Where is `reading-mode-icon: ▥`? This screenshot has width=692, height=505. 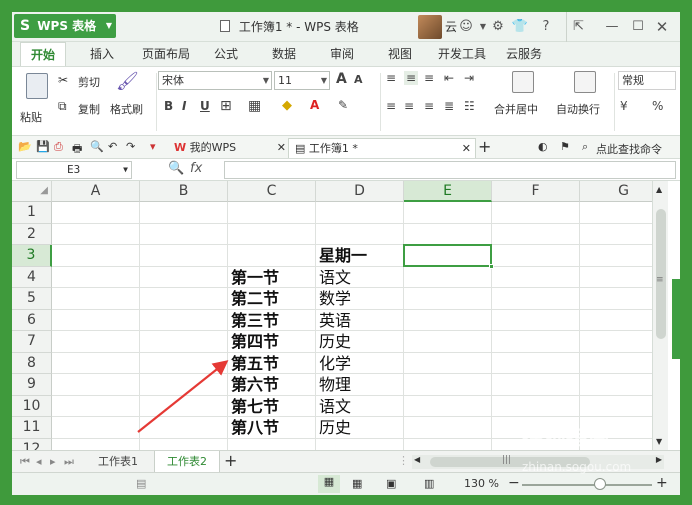
reading-mode-icon: ▥ is located at coordinates (429, 483).